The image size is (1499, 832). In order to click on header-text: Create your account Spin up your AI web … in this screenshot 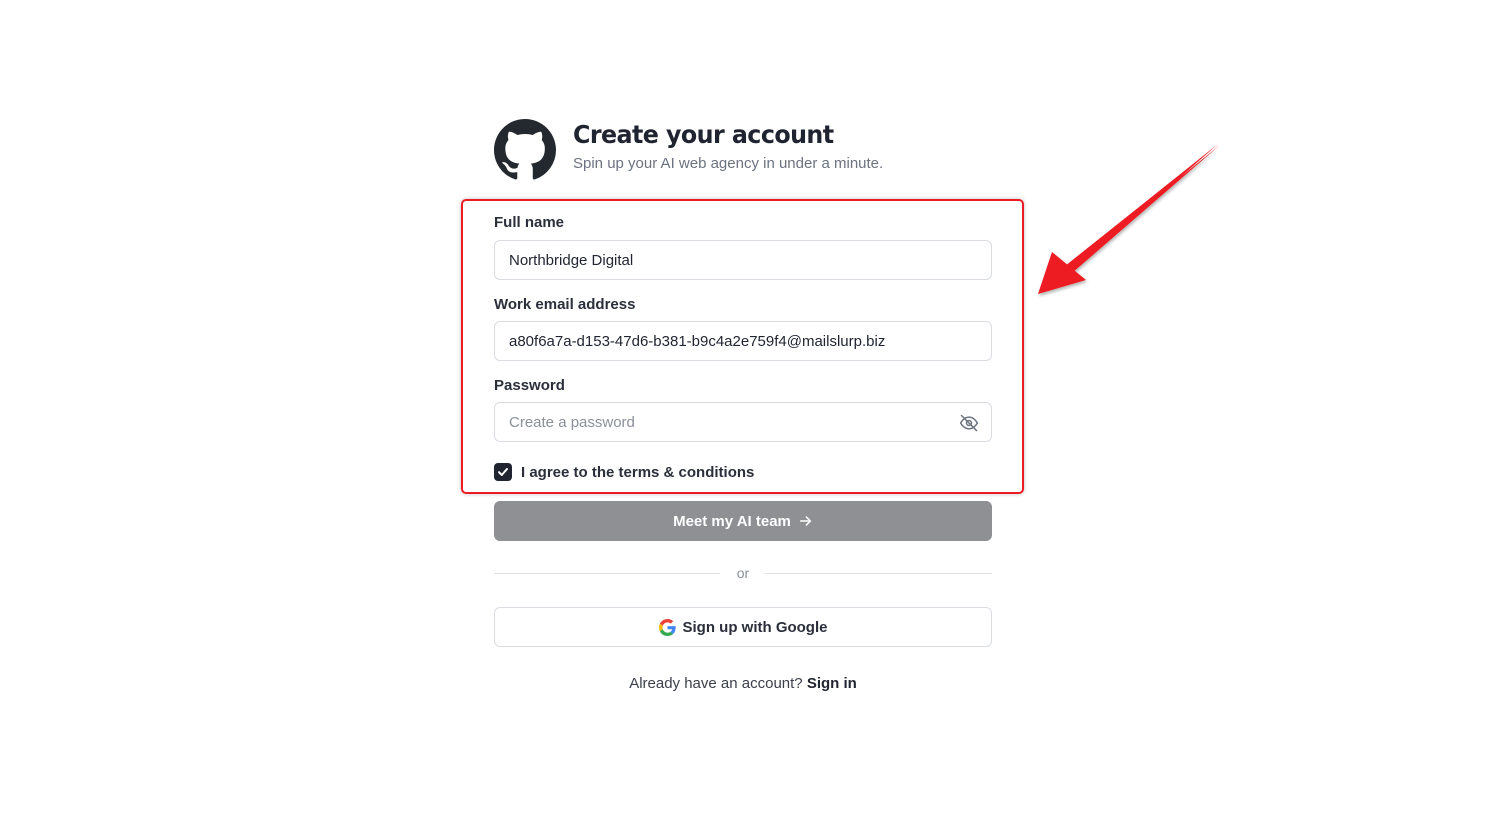, I will do `click(728, 146)`.